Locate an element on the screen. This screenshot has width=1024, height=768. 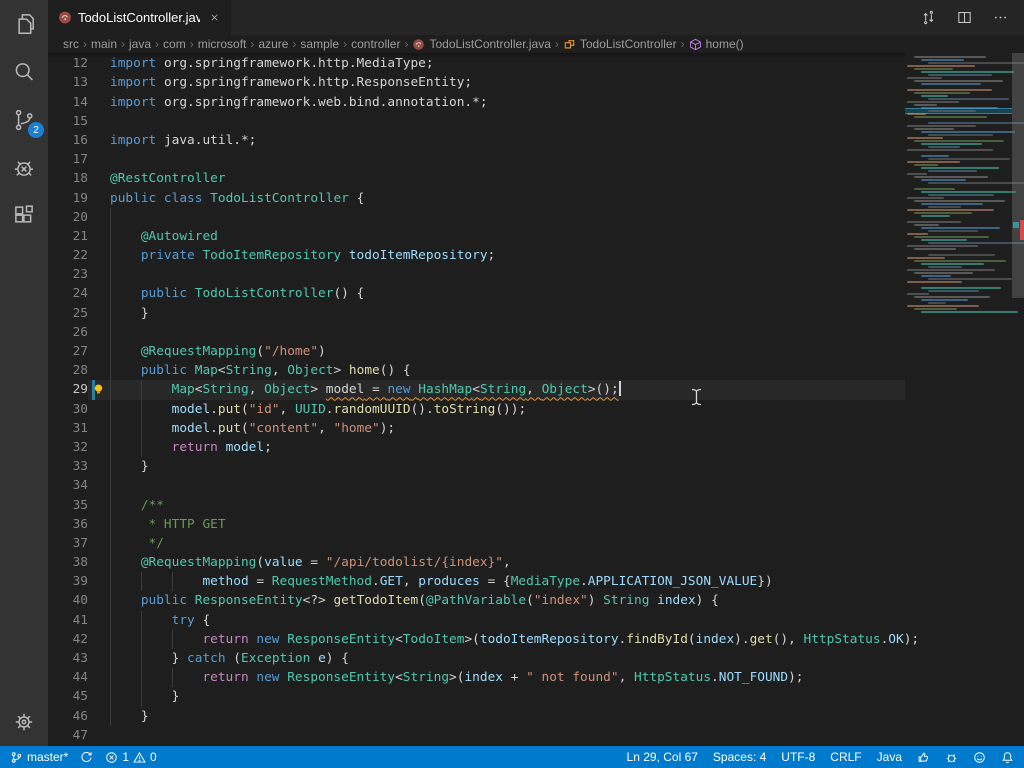
status-feedback-smiley is located at coordinates (979, 757).